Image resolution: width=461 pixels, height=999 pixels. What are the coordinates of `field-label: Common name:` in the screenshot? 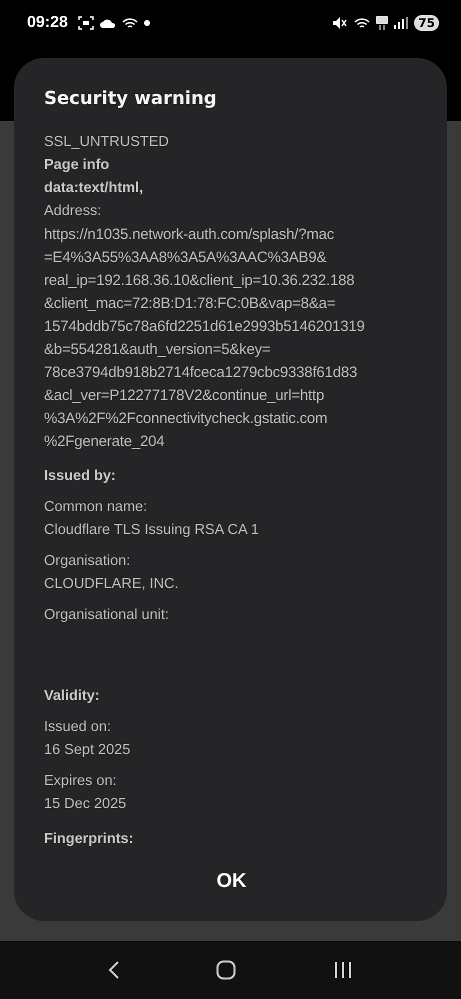 It's located at (96, 507).